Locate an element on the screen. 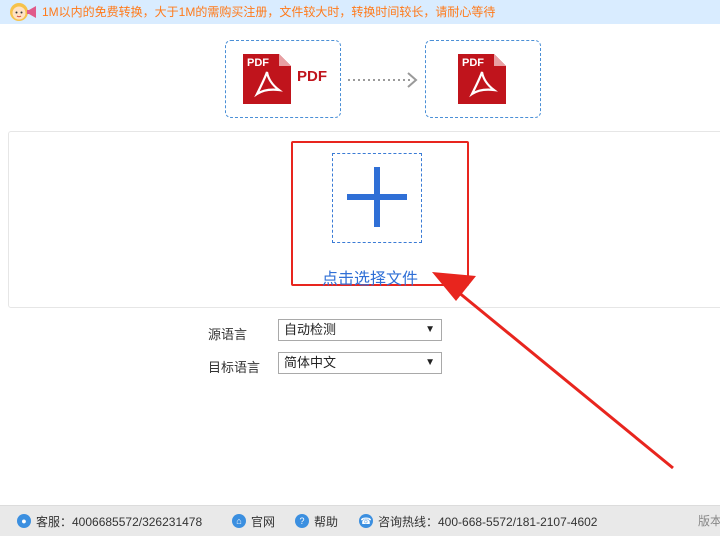 Image resolution: width=720 pixels, height=536 pixels. source-language-label: 源语言 is located at coordinates (228, 334).